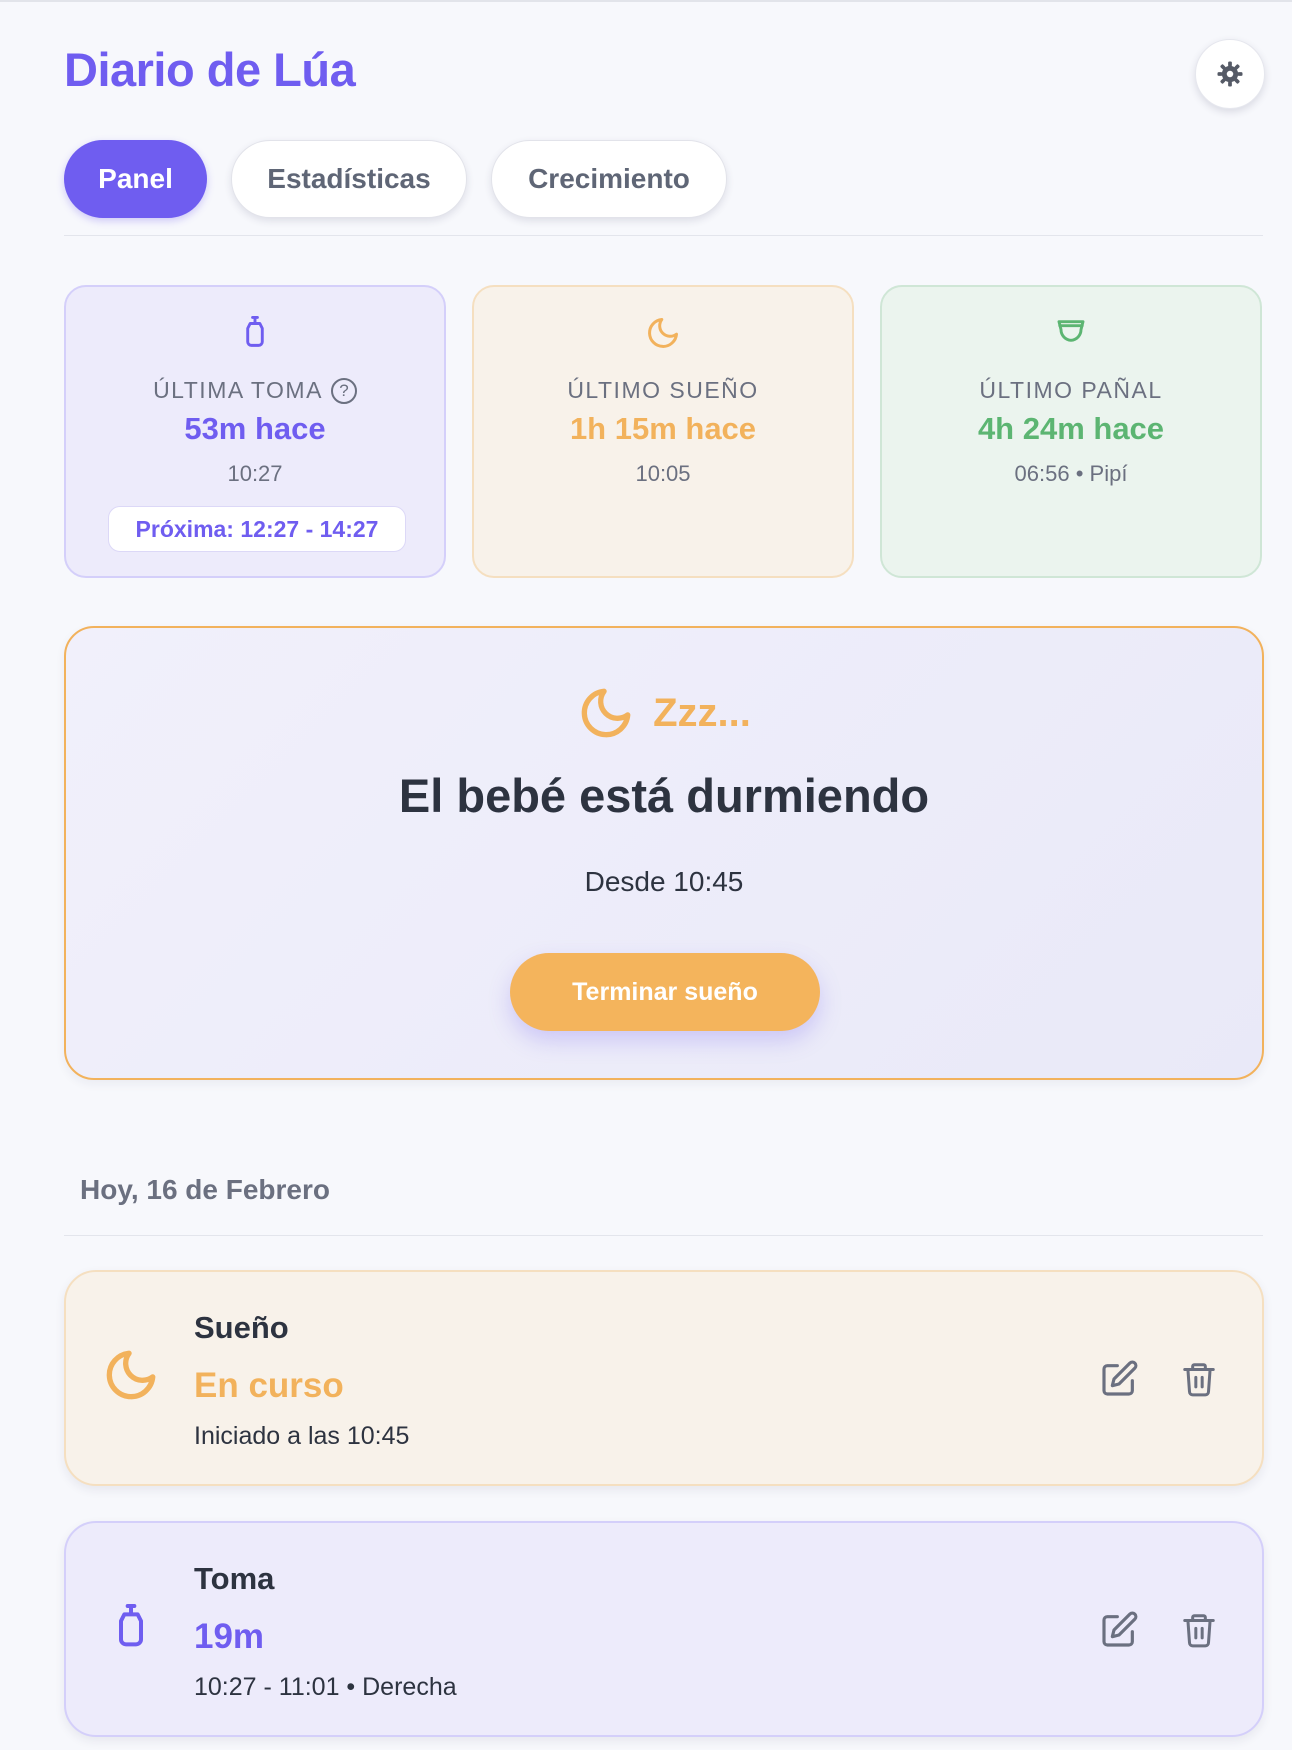  I want to click on entry-feed: Toma 19m 10:27 - 11:01 • Derecha, so click(664, 1629).